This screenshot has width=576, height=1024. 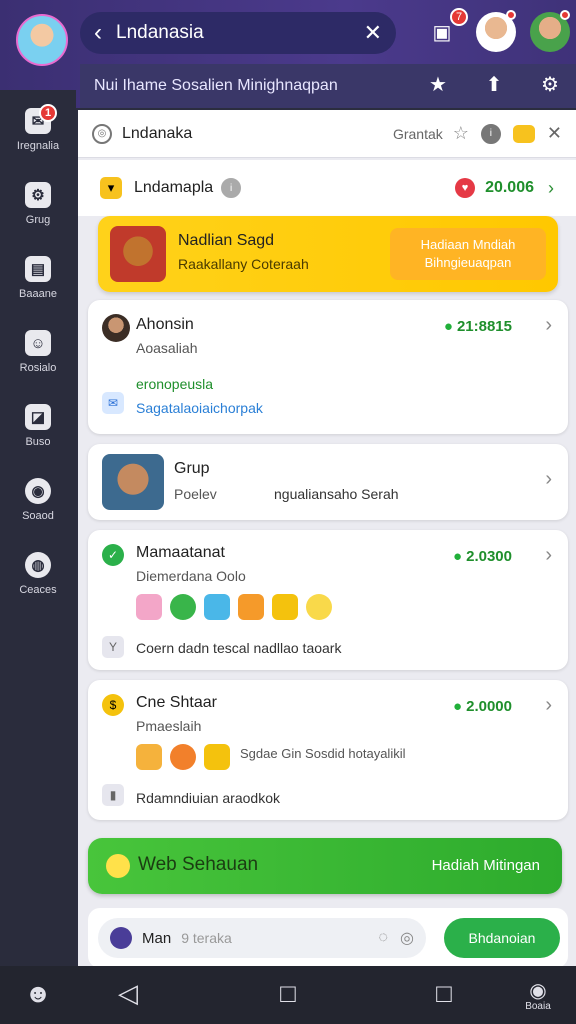 What do you see at coordinates (116, 328) in the screenshot?
I see `avatar` at bounding box center [116, 328].